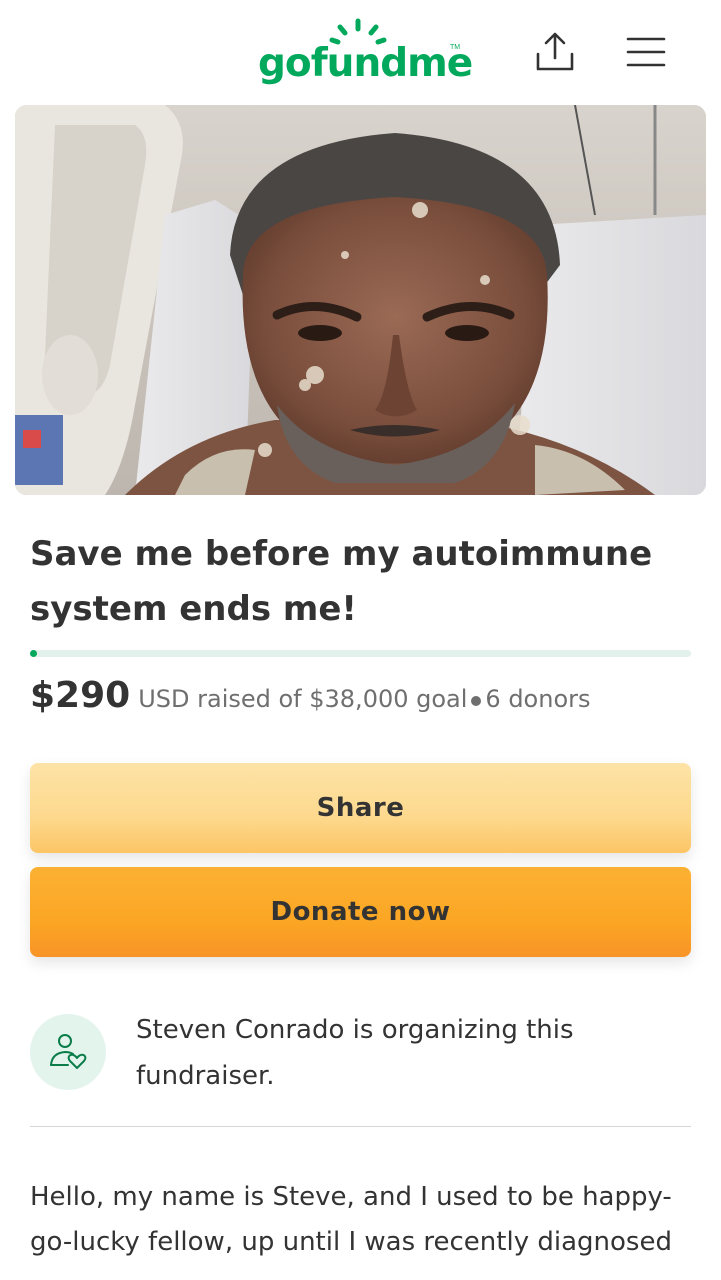  What do you see at coordinates (360, 808) in the screenshot?
I see `share-button: Share` at bounding box center [360, 808].